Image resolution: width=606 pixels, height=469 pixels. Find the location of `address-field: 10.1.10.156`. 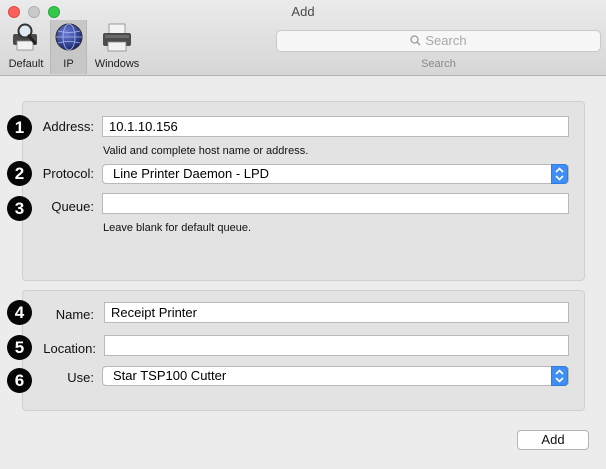

address-field: 10.1.10.156 is located at coordinates (335, 126).